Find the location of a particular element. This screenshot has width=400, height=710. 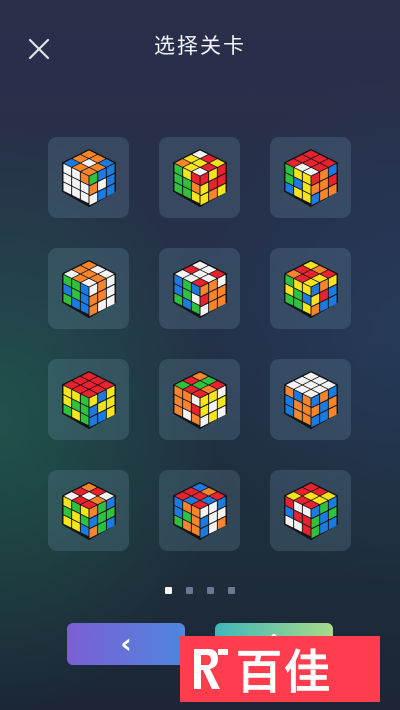

page-indicator is located at coordinates (200, 590).